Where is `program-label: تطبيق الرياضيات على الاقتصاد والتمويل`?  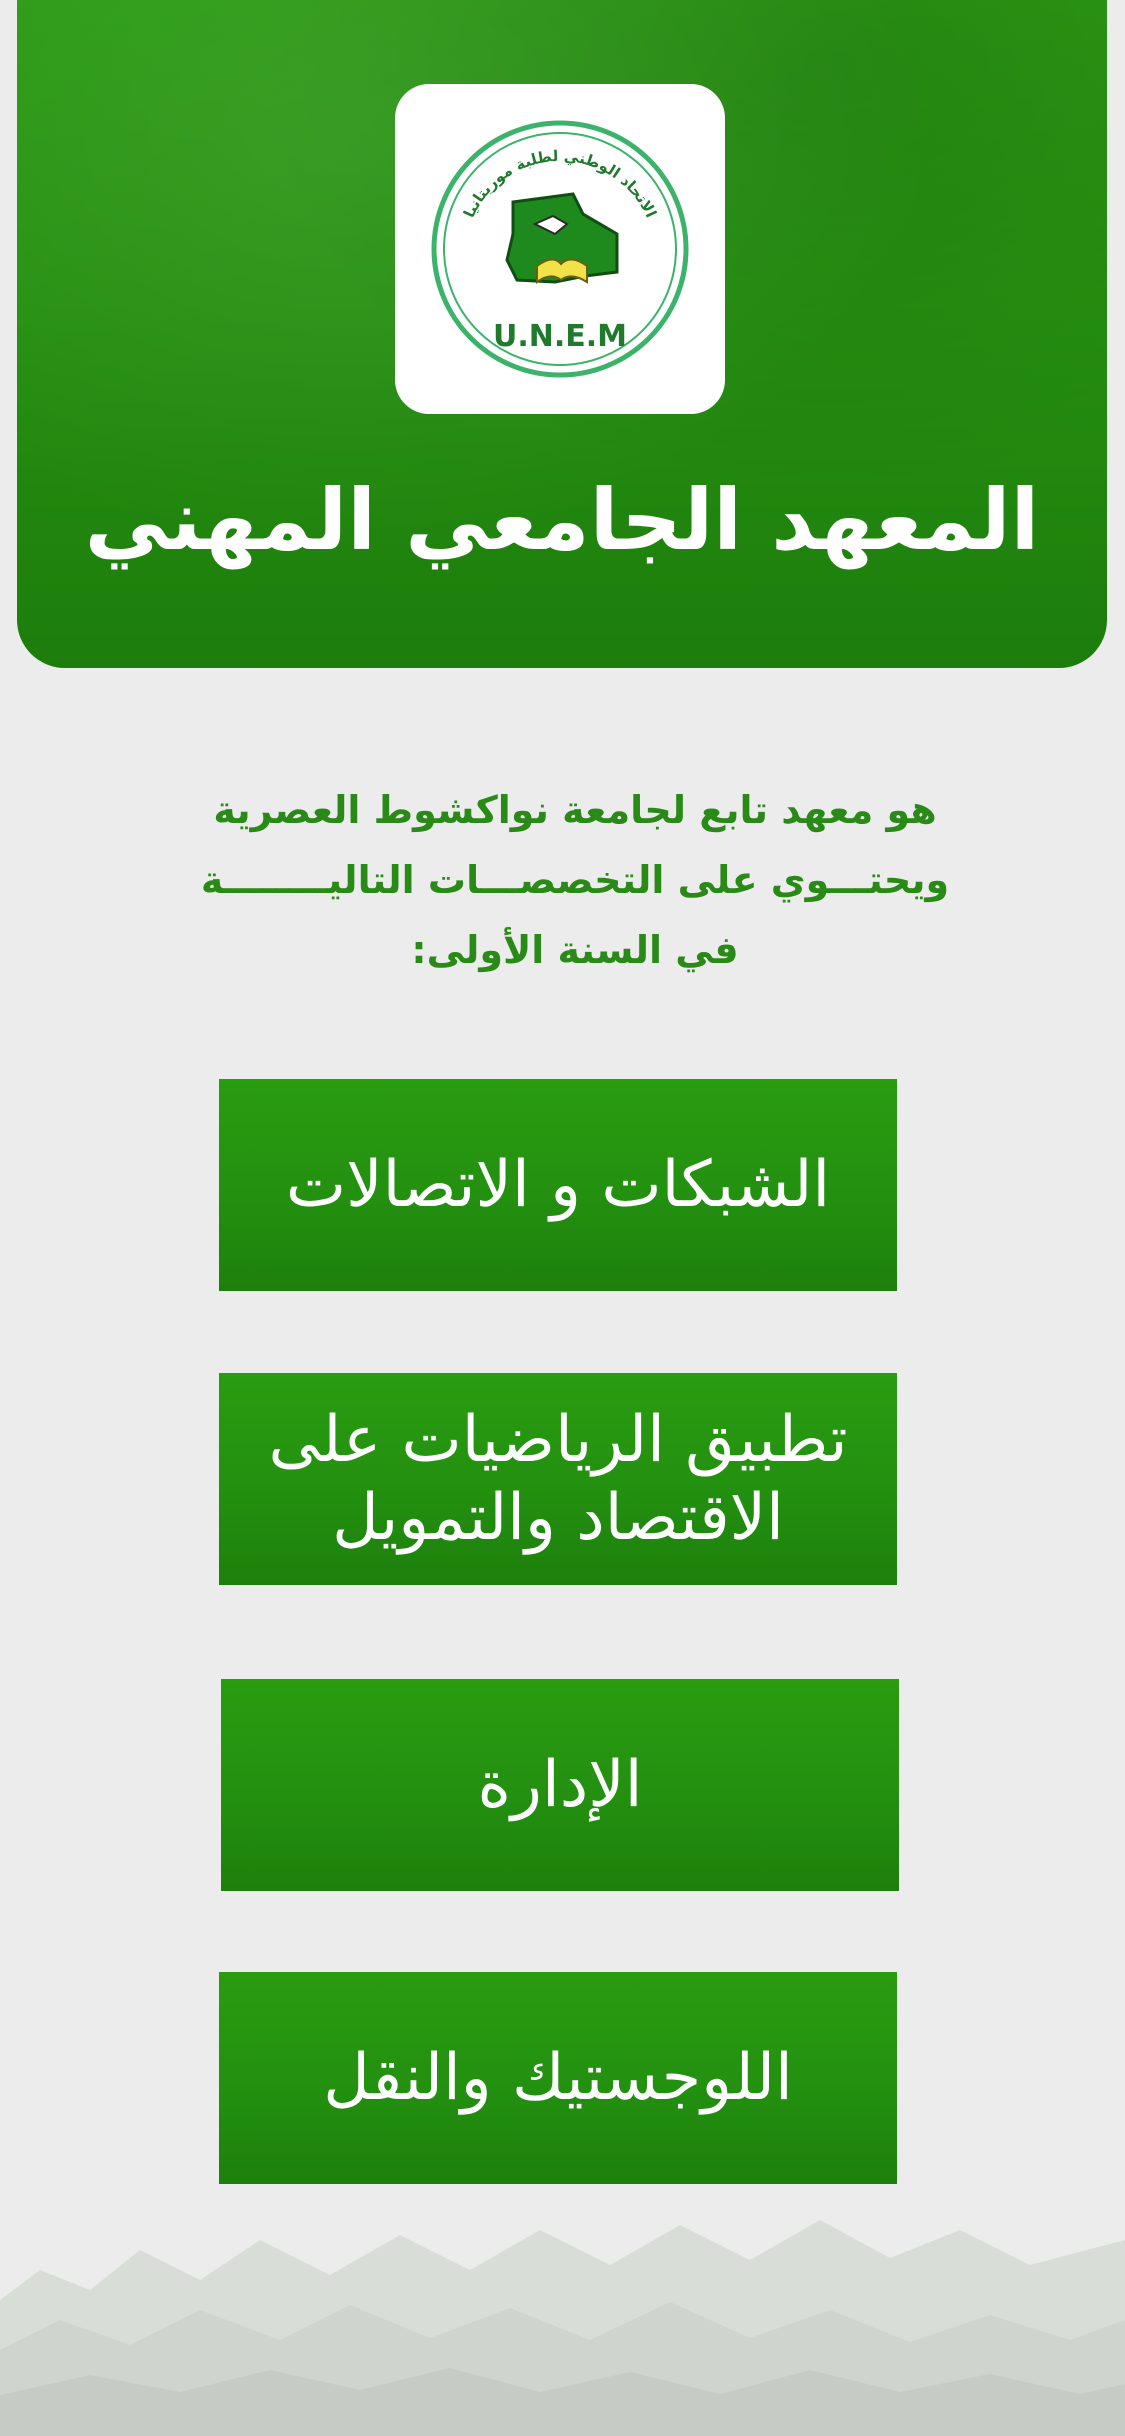 program-label: تطبيق الرياضيات على الاقتصاد والتمويل is located at coordinates (558, 1479).